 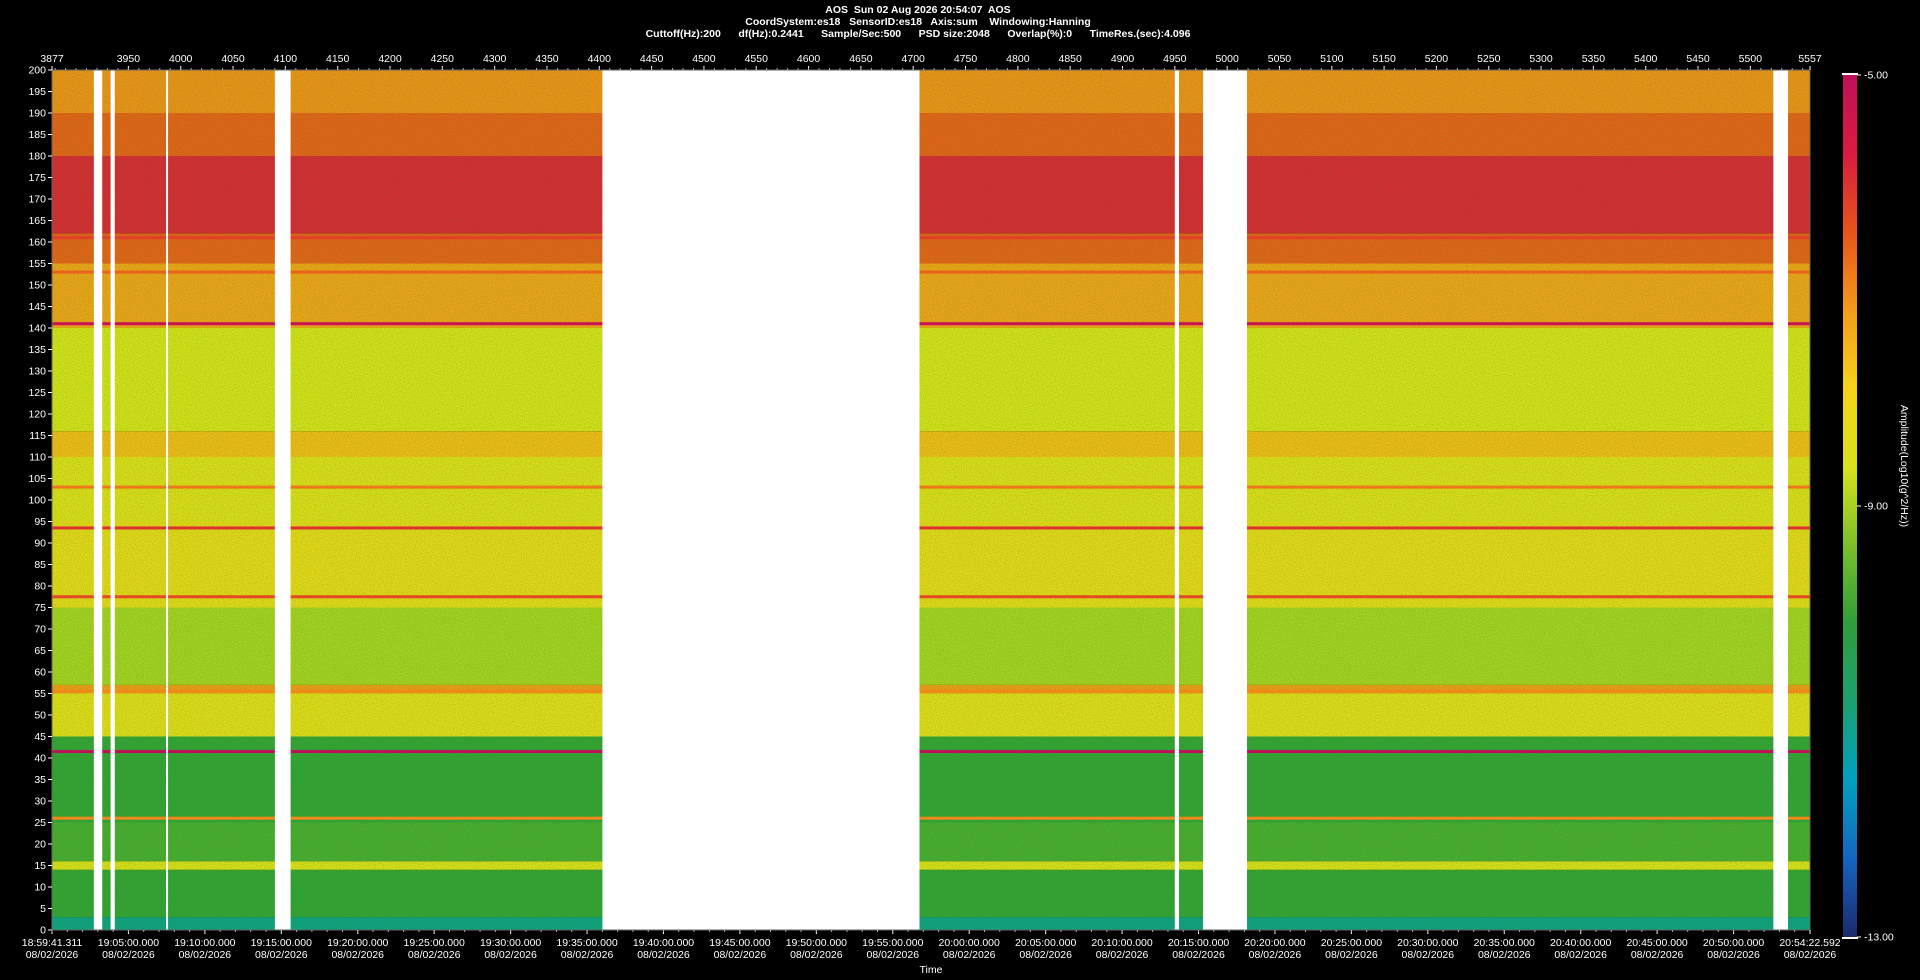 What do you see at coordinates (586, 943) in the screenshot?
I see `time-tick-label: 19:35:00.000` at bounding box center [586, 943].